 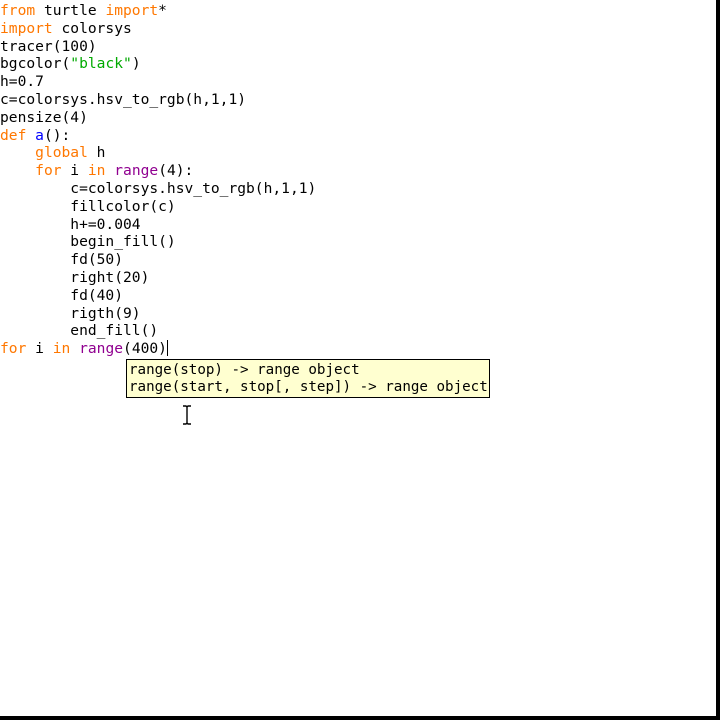 I want to click on code-line: right(20), so click(x=158, y=278).